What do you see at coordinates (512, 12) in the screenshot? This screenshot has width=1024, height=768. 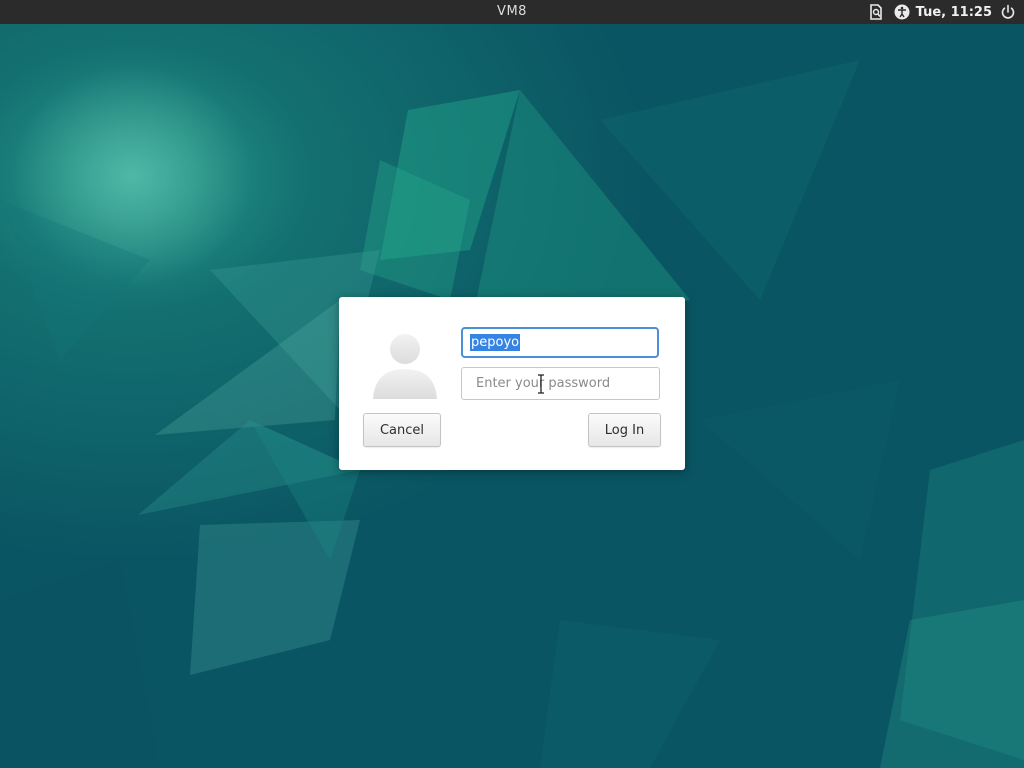 I see `top-bar: VM8 Tue, 11:25` at bounding box center [512, 12].